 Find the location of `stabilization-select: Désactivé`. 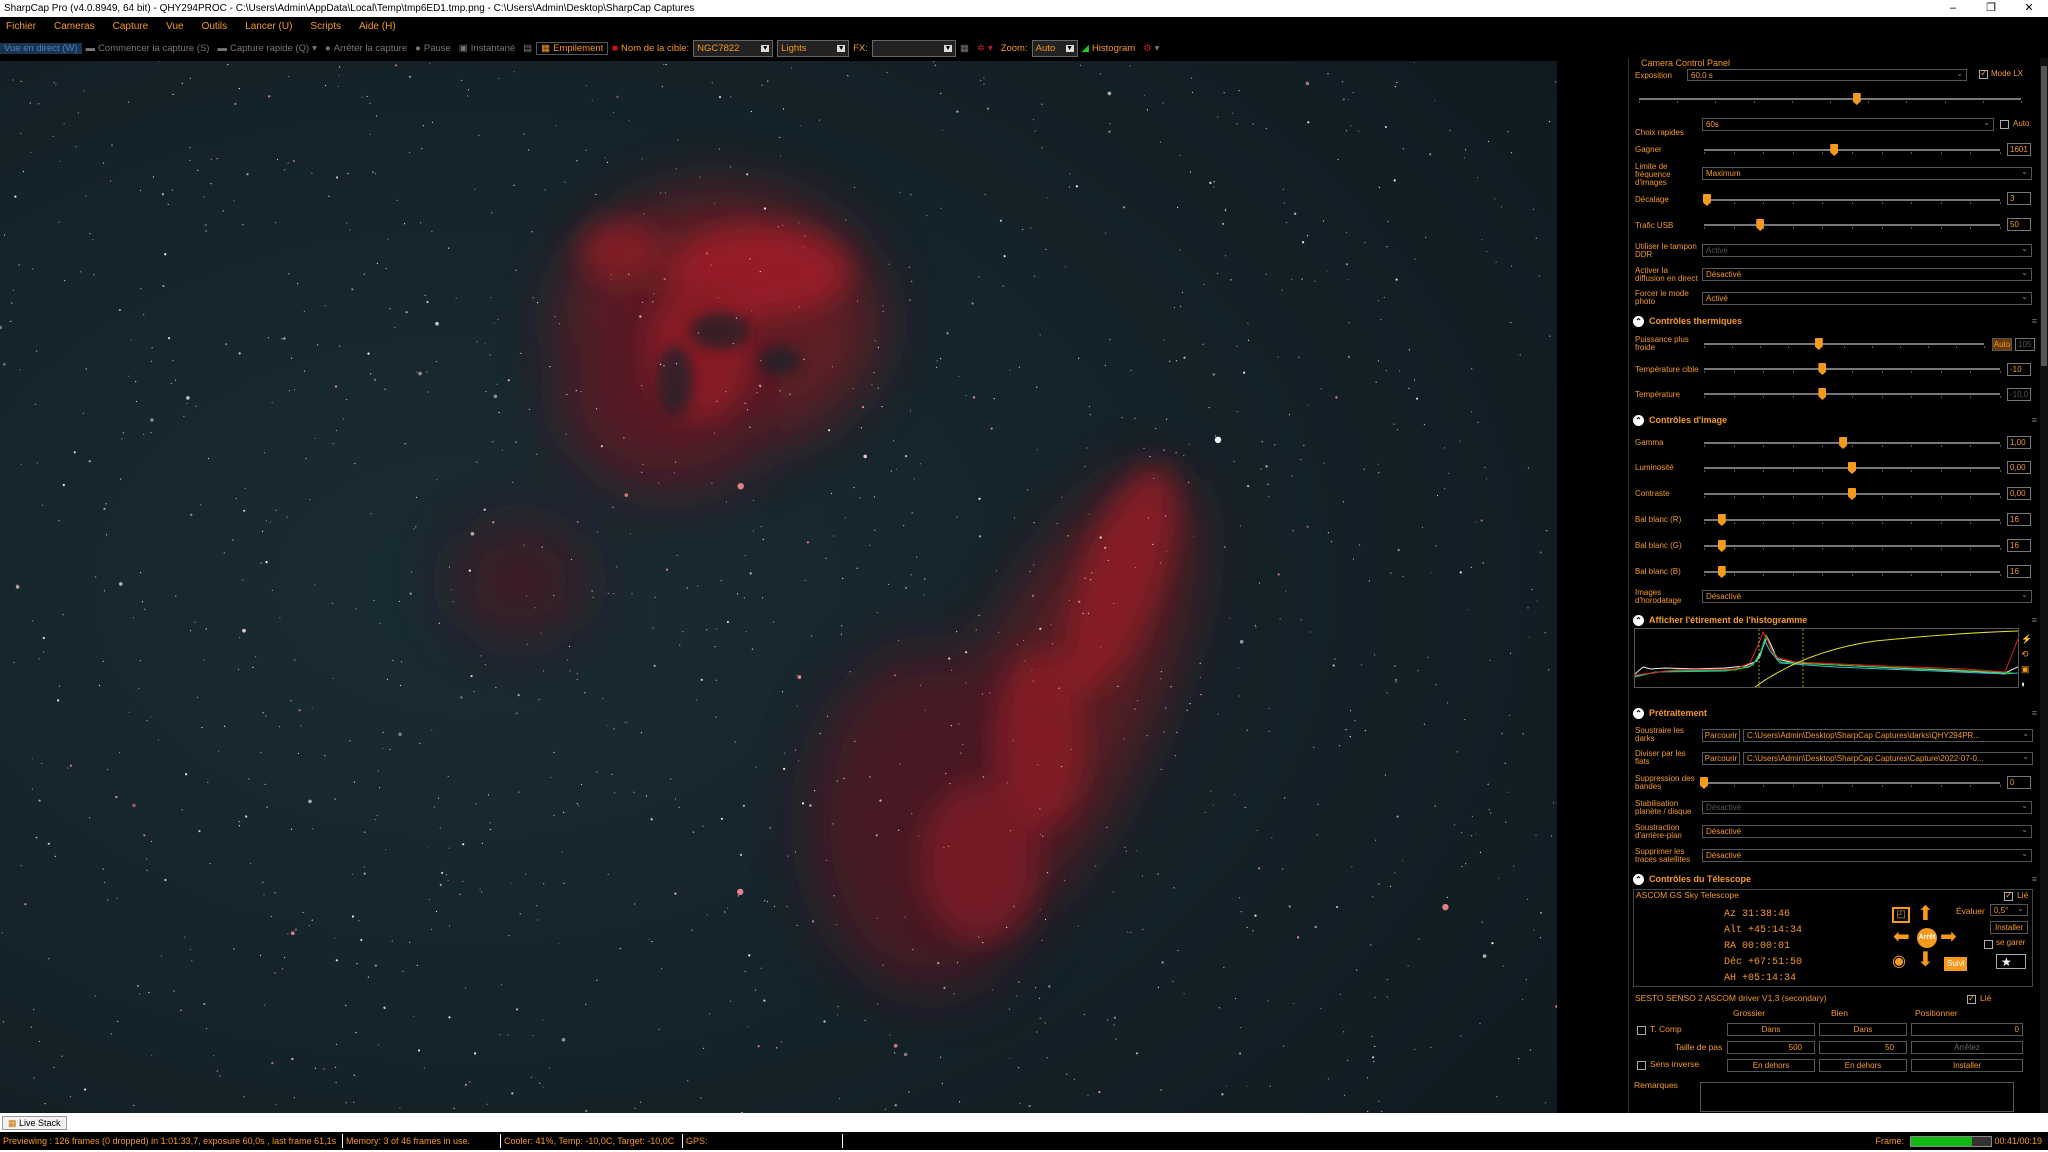

stabilization-select: Désactivé is located at coordinates (1867, 807).